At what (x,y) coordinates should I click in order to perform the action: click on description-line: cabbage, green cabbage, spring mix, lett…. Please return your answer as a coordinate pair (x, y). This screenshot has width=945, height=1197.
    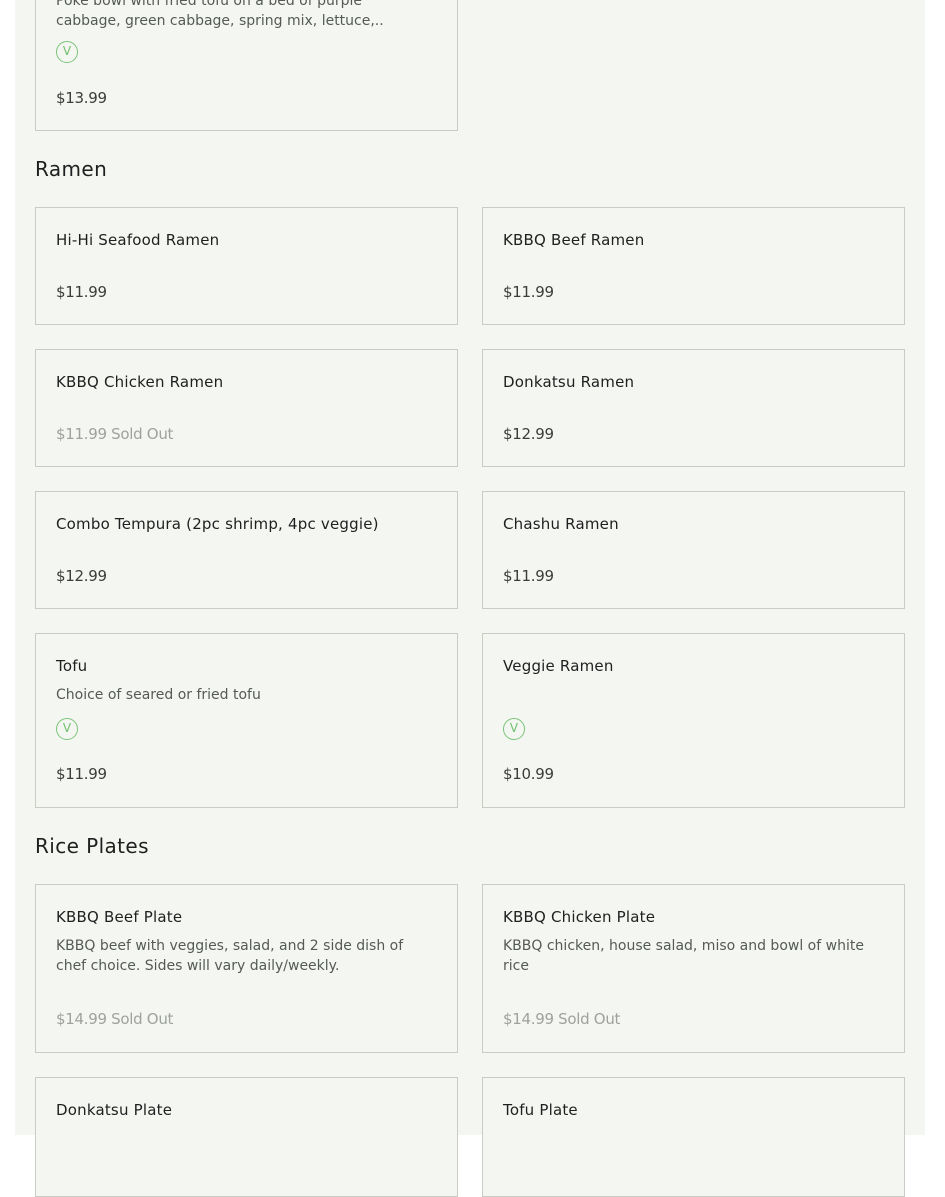
    Looking at the image, I should click on (220, 21).